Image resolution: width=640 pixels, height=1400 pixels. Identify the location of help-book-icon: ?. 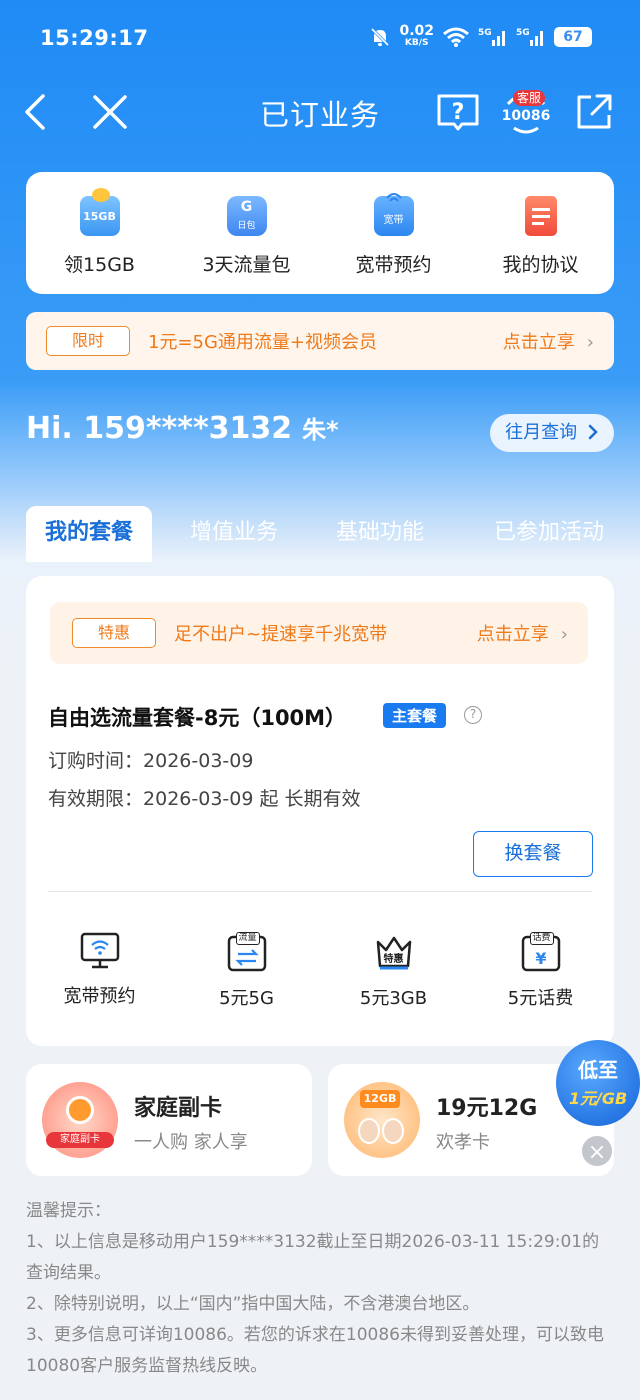
(458, 112).